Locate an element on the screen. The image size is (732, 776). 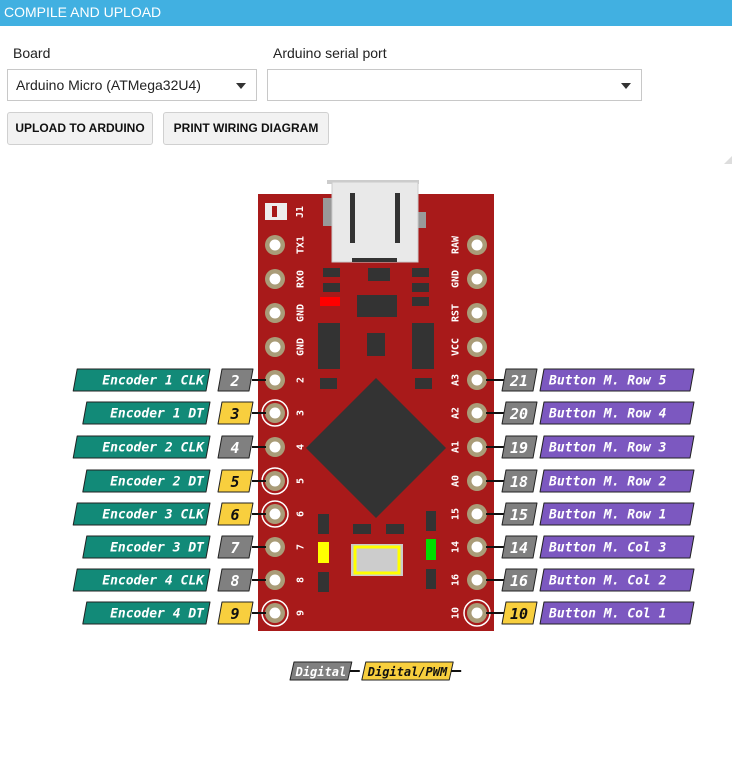
pin-left-6: 6 6 Encoder 3 CLK is located at coordinates (189, 514).